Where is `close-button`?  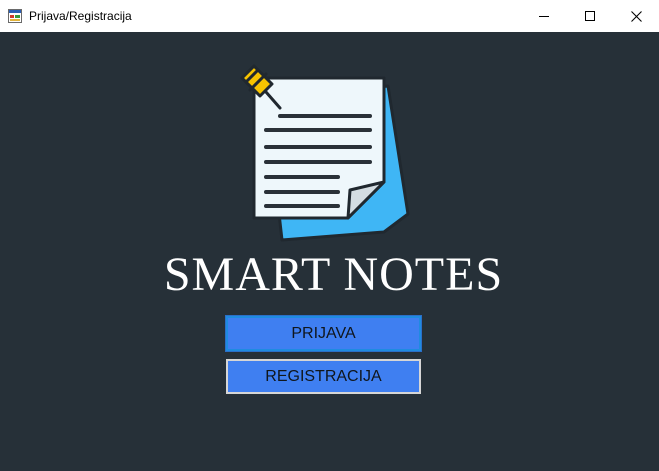 close-button is located at coordinates (636, 16).